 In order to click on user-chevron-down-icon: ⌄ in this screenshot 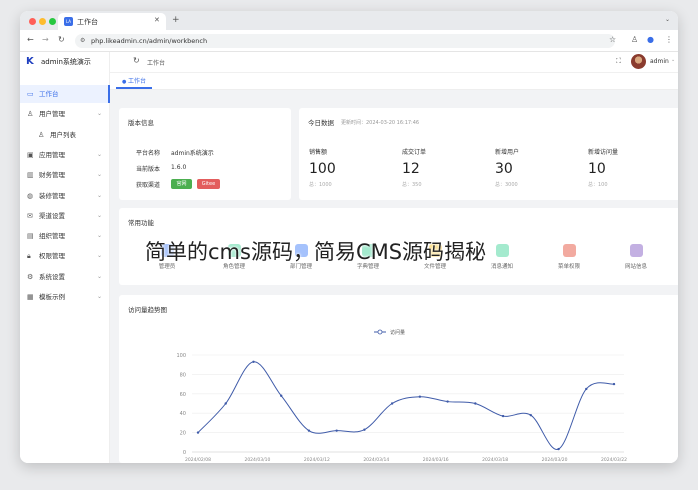, I will do `click(673, 60)`.